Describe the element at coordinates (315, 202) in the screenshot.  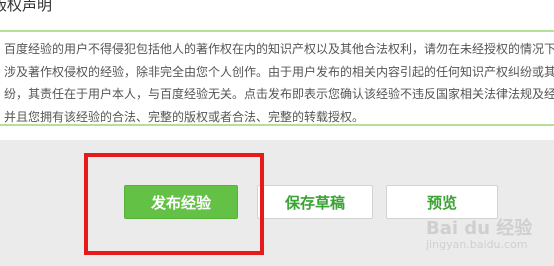
I see `save-draft-button: 保存草稿` at that location.